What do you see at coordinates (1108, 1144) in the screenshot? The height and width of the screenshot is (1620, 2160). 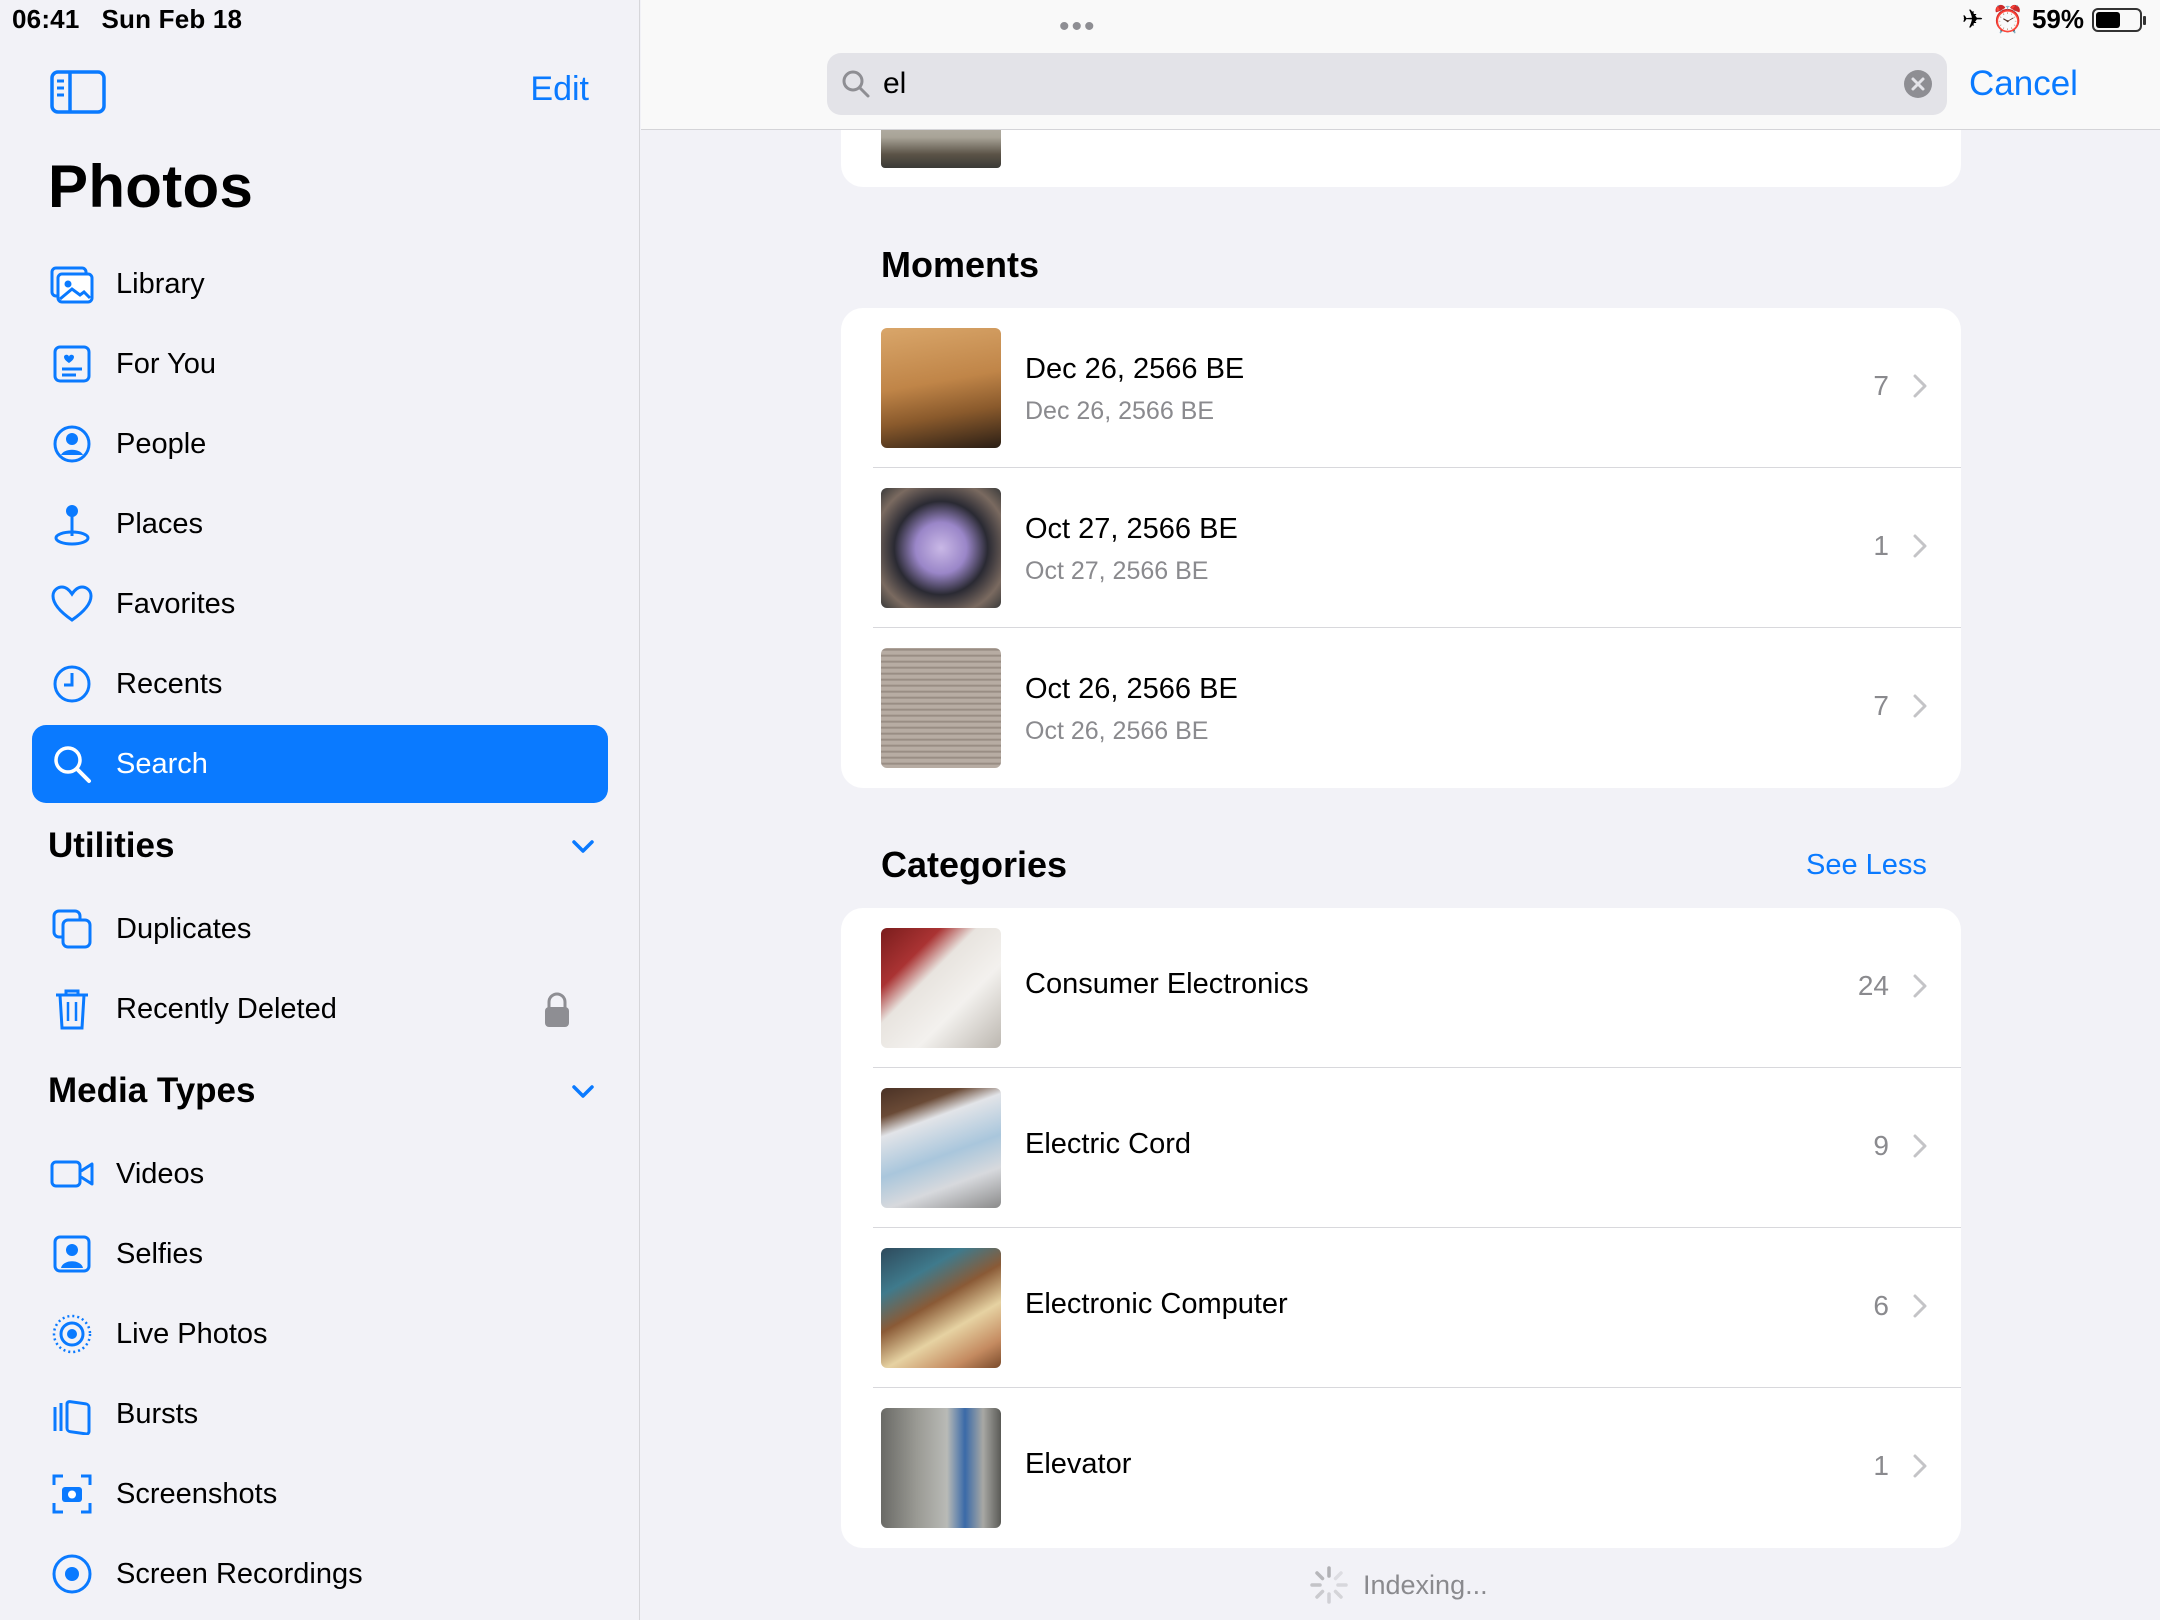 I see `category-title: Electric Cord` at bounding box center [1108, 1144].